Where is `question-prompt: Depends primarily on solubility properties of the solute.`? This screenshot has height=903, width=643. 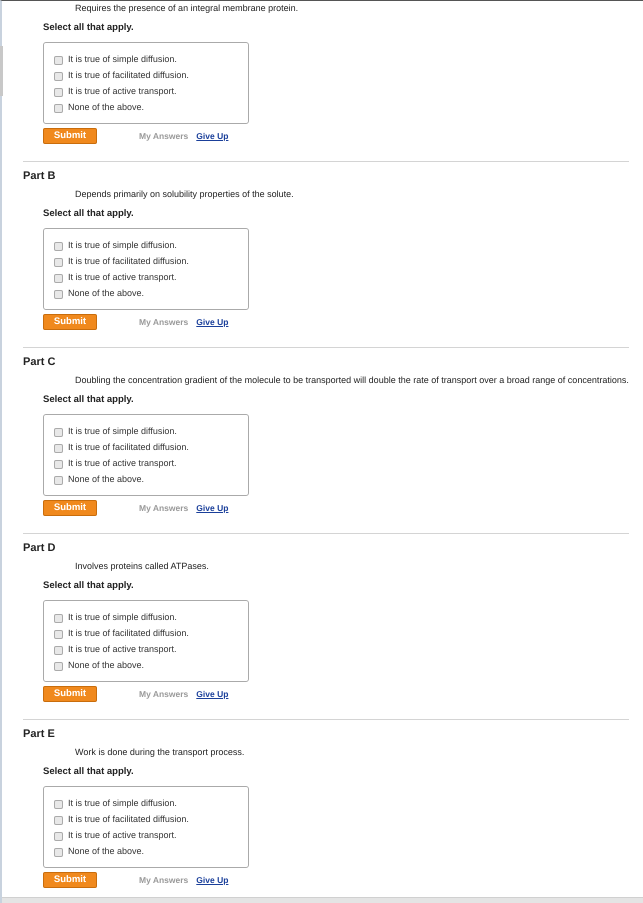
question-prompt: Depends primarily on solubility properties of the solute. is located at coordinates (184, 194).